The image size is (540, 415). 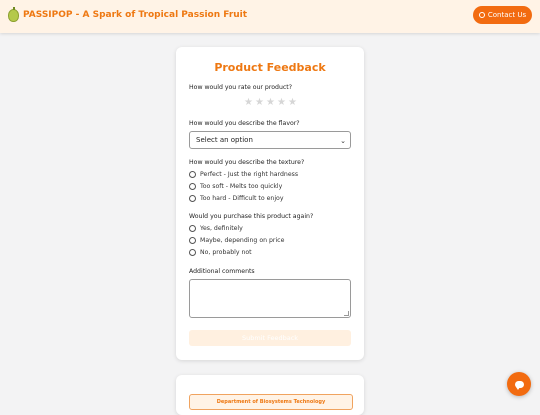 I want to click on flavor-select-value: Select an option, so click(x=224, y=140).